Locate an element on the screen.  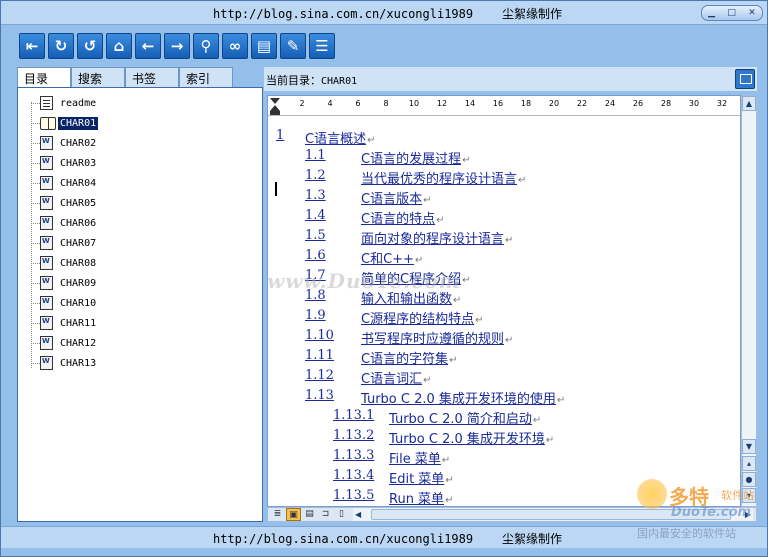
display-mode-icon is located at coordinates (745, 79).